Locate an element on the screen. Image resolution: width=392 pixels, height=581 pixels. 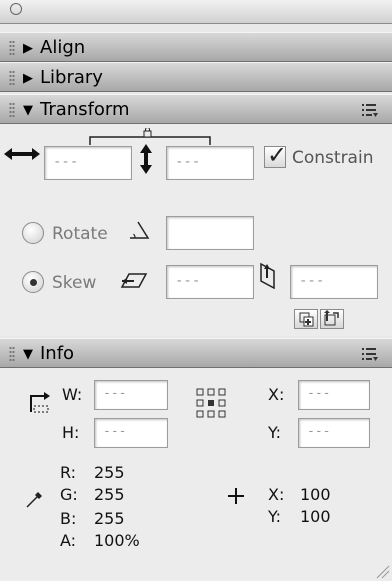
transform-height-input: --- is located at coordinates (210, 163).